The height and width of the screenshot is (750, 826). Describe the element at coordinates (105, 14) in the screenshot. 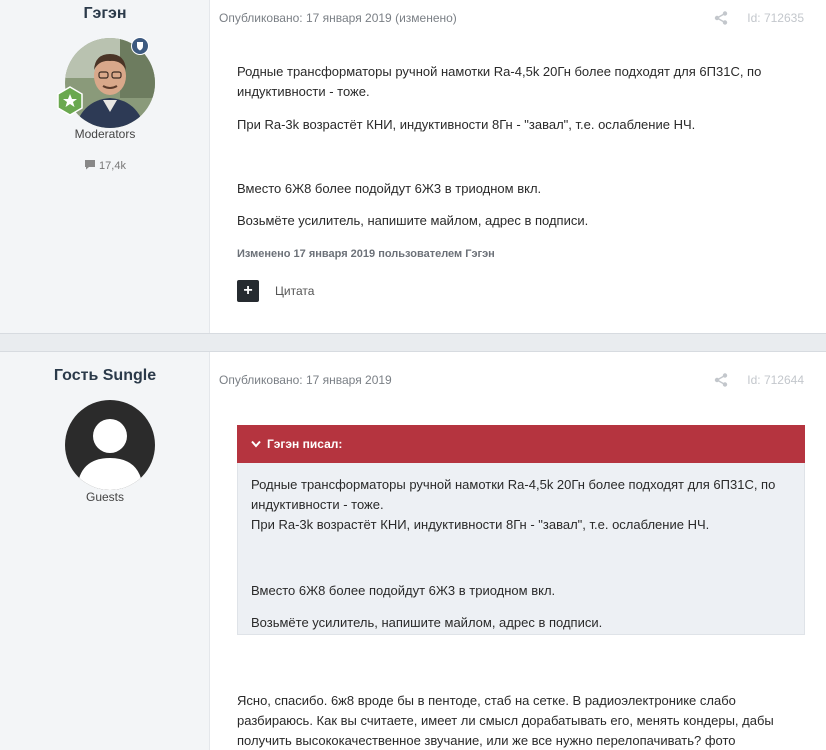

I see `author-name: Гэгэн` at that location.